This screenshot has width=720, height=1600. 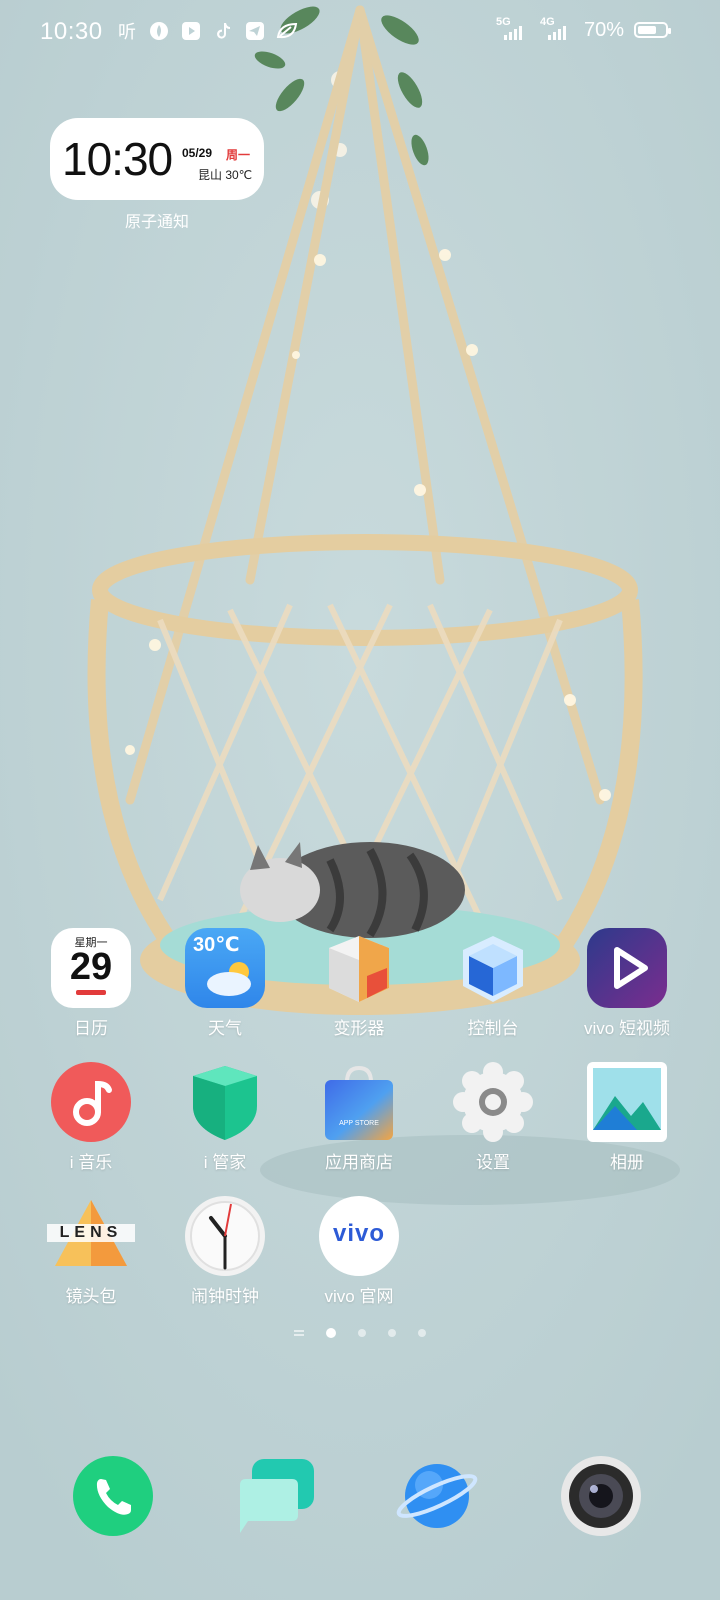 What do you see at coordinates (225, 1102) in the screenshot?
I see `security-manager-icon` at bounding box center [225, 1102].